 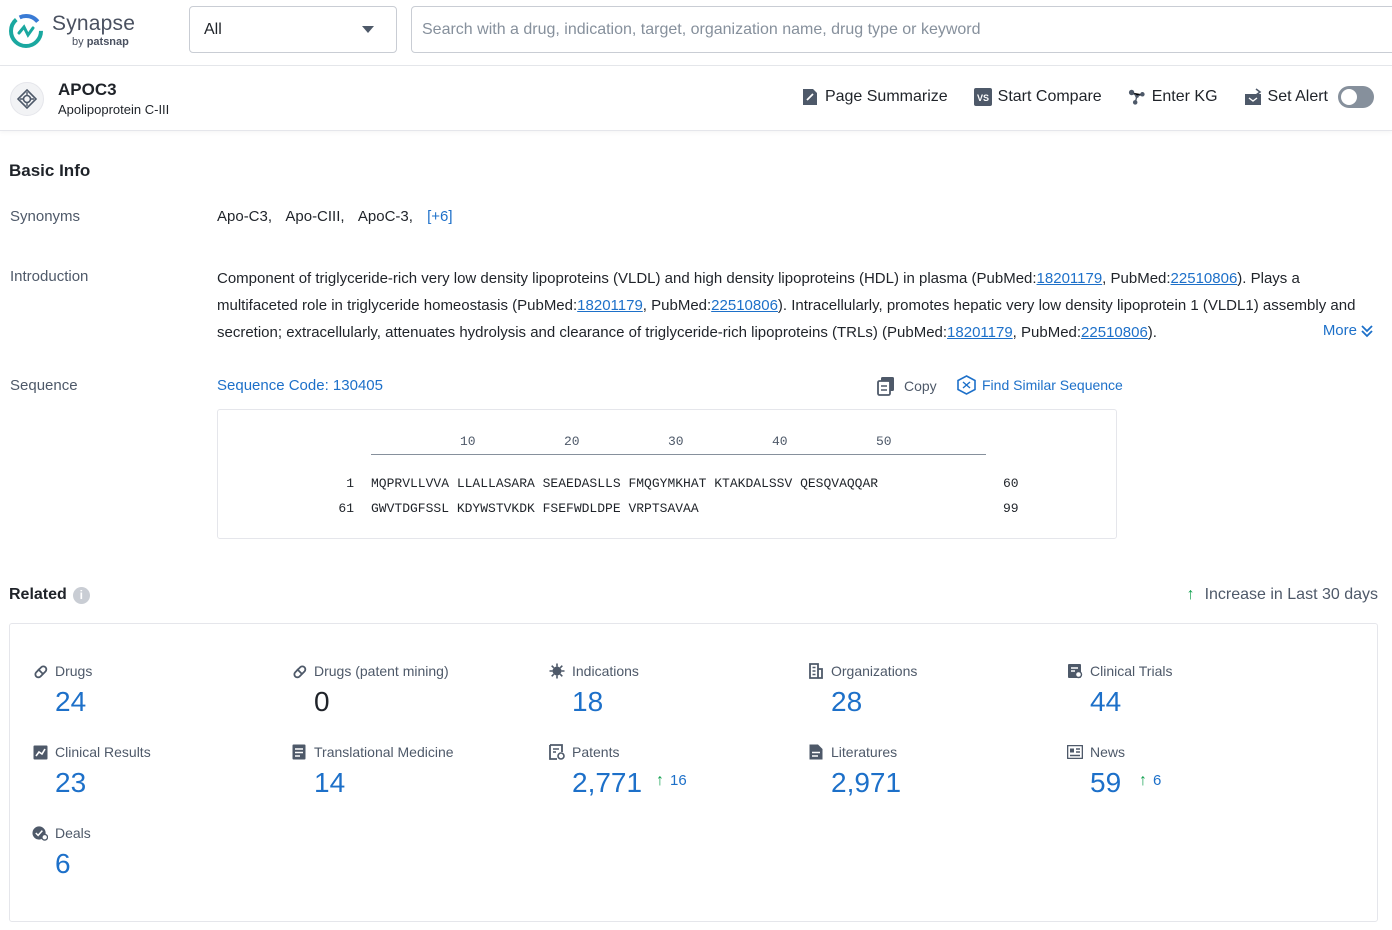 I want to click on synapse-logo: Synapse by patsnap, so click(x=73, y=32).